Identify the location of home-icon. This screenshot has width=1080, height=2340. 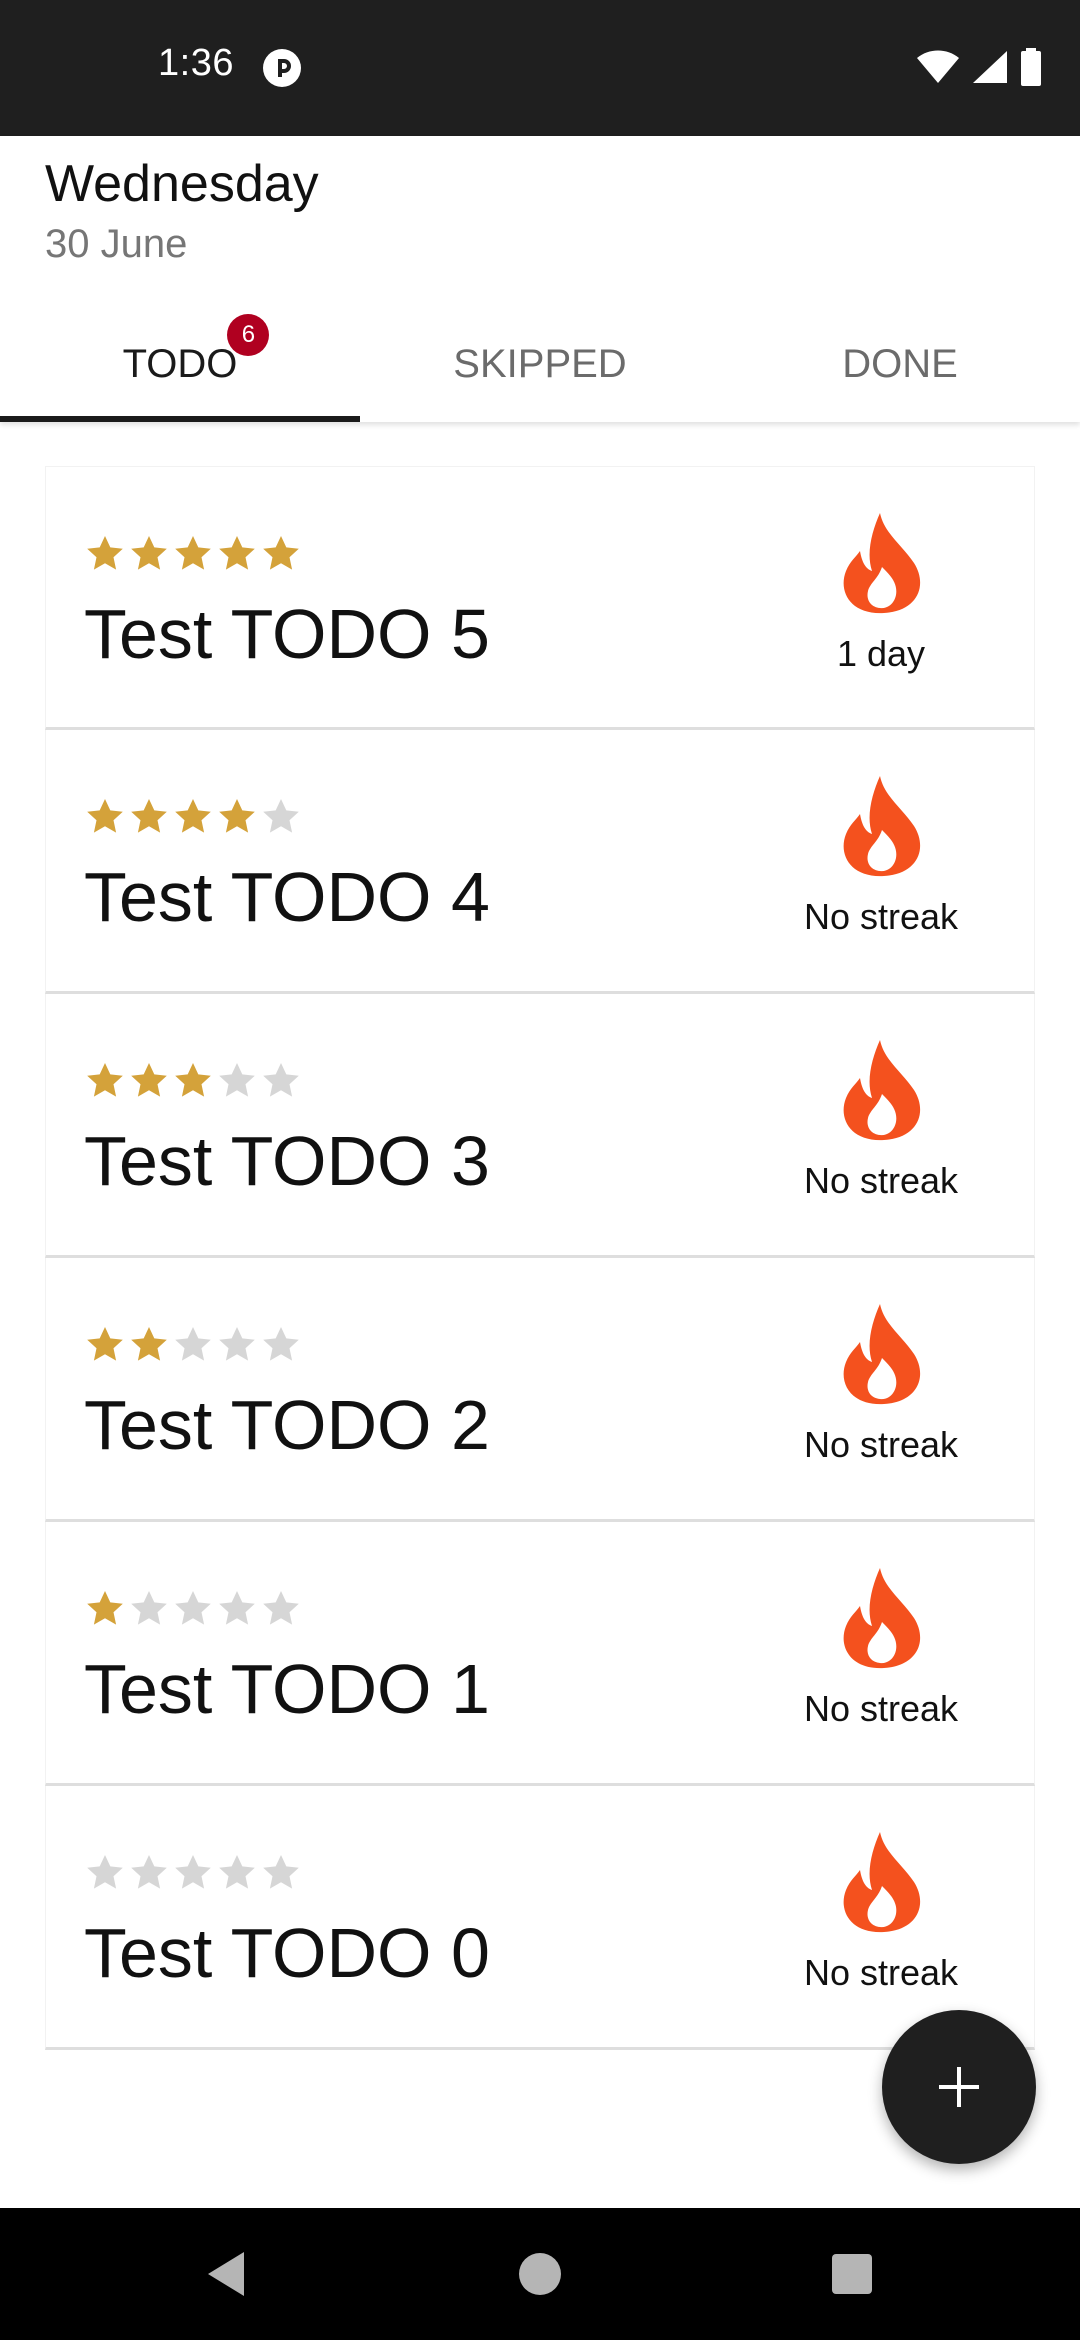
(540, 2274).